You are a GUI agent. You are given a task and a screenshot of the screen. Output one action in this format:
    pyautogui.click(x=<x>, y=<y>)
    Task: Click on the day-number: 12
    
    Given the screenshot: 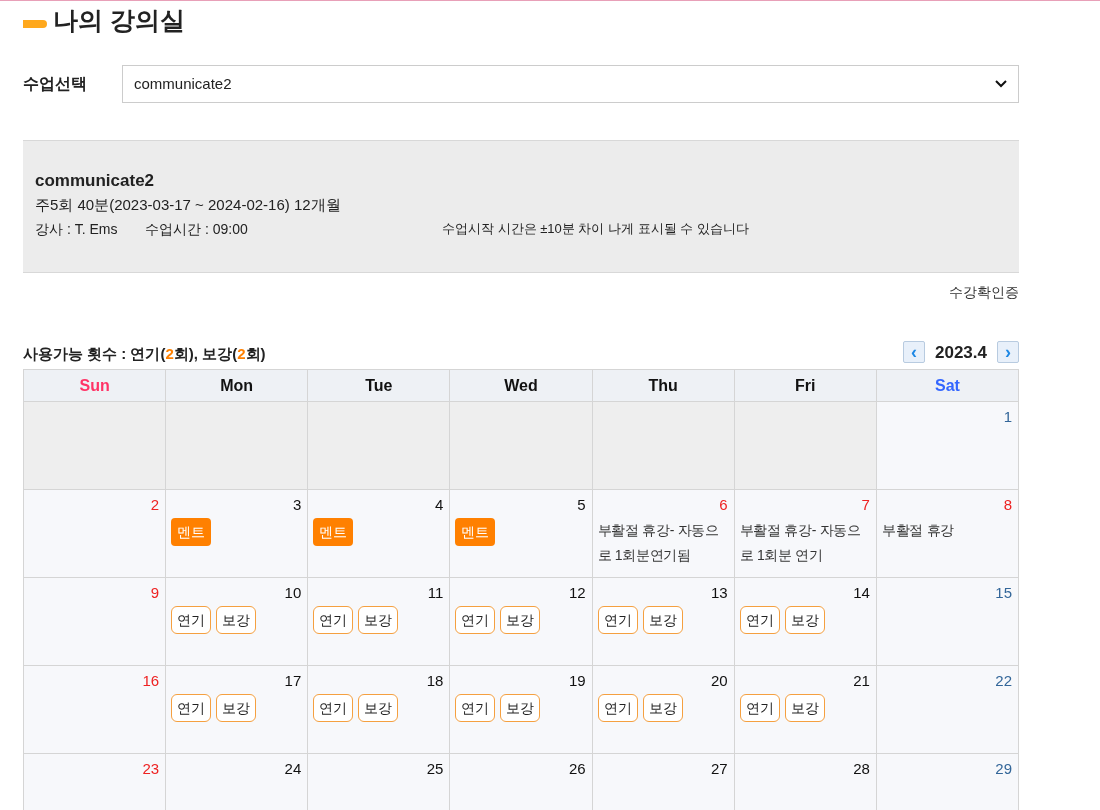 What is the action you would take?
    pyautogui.click(x=577, y=593)
    